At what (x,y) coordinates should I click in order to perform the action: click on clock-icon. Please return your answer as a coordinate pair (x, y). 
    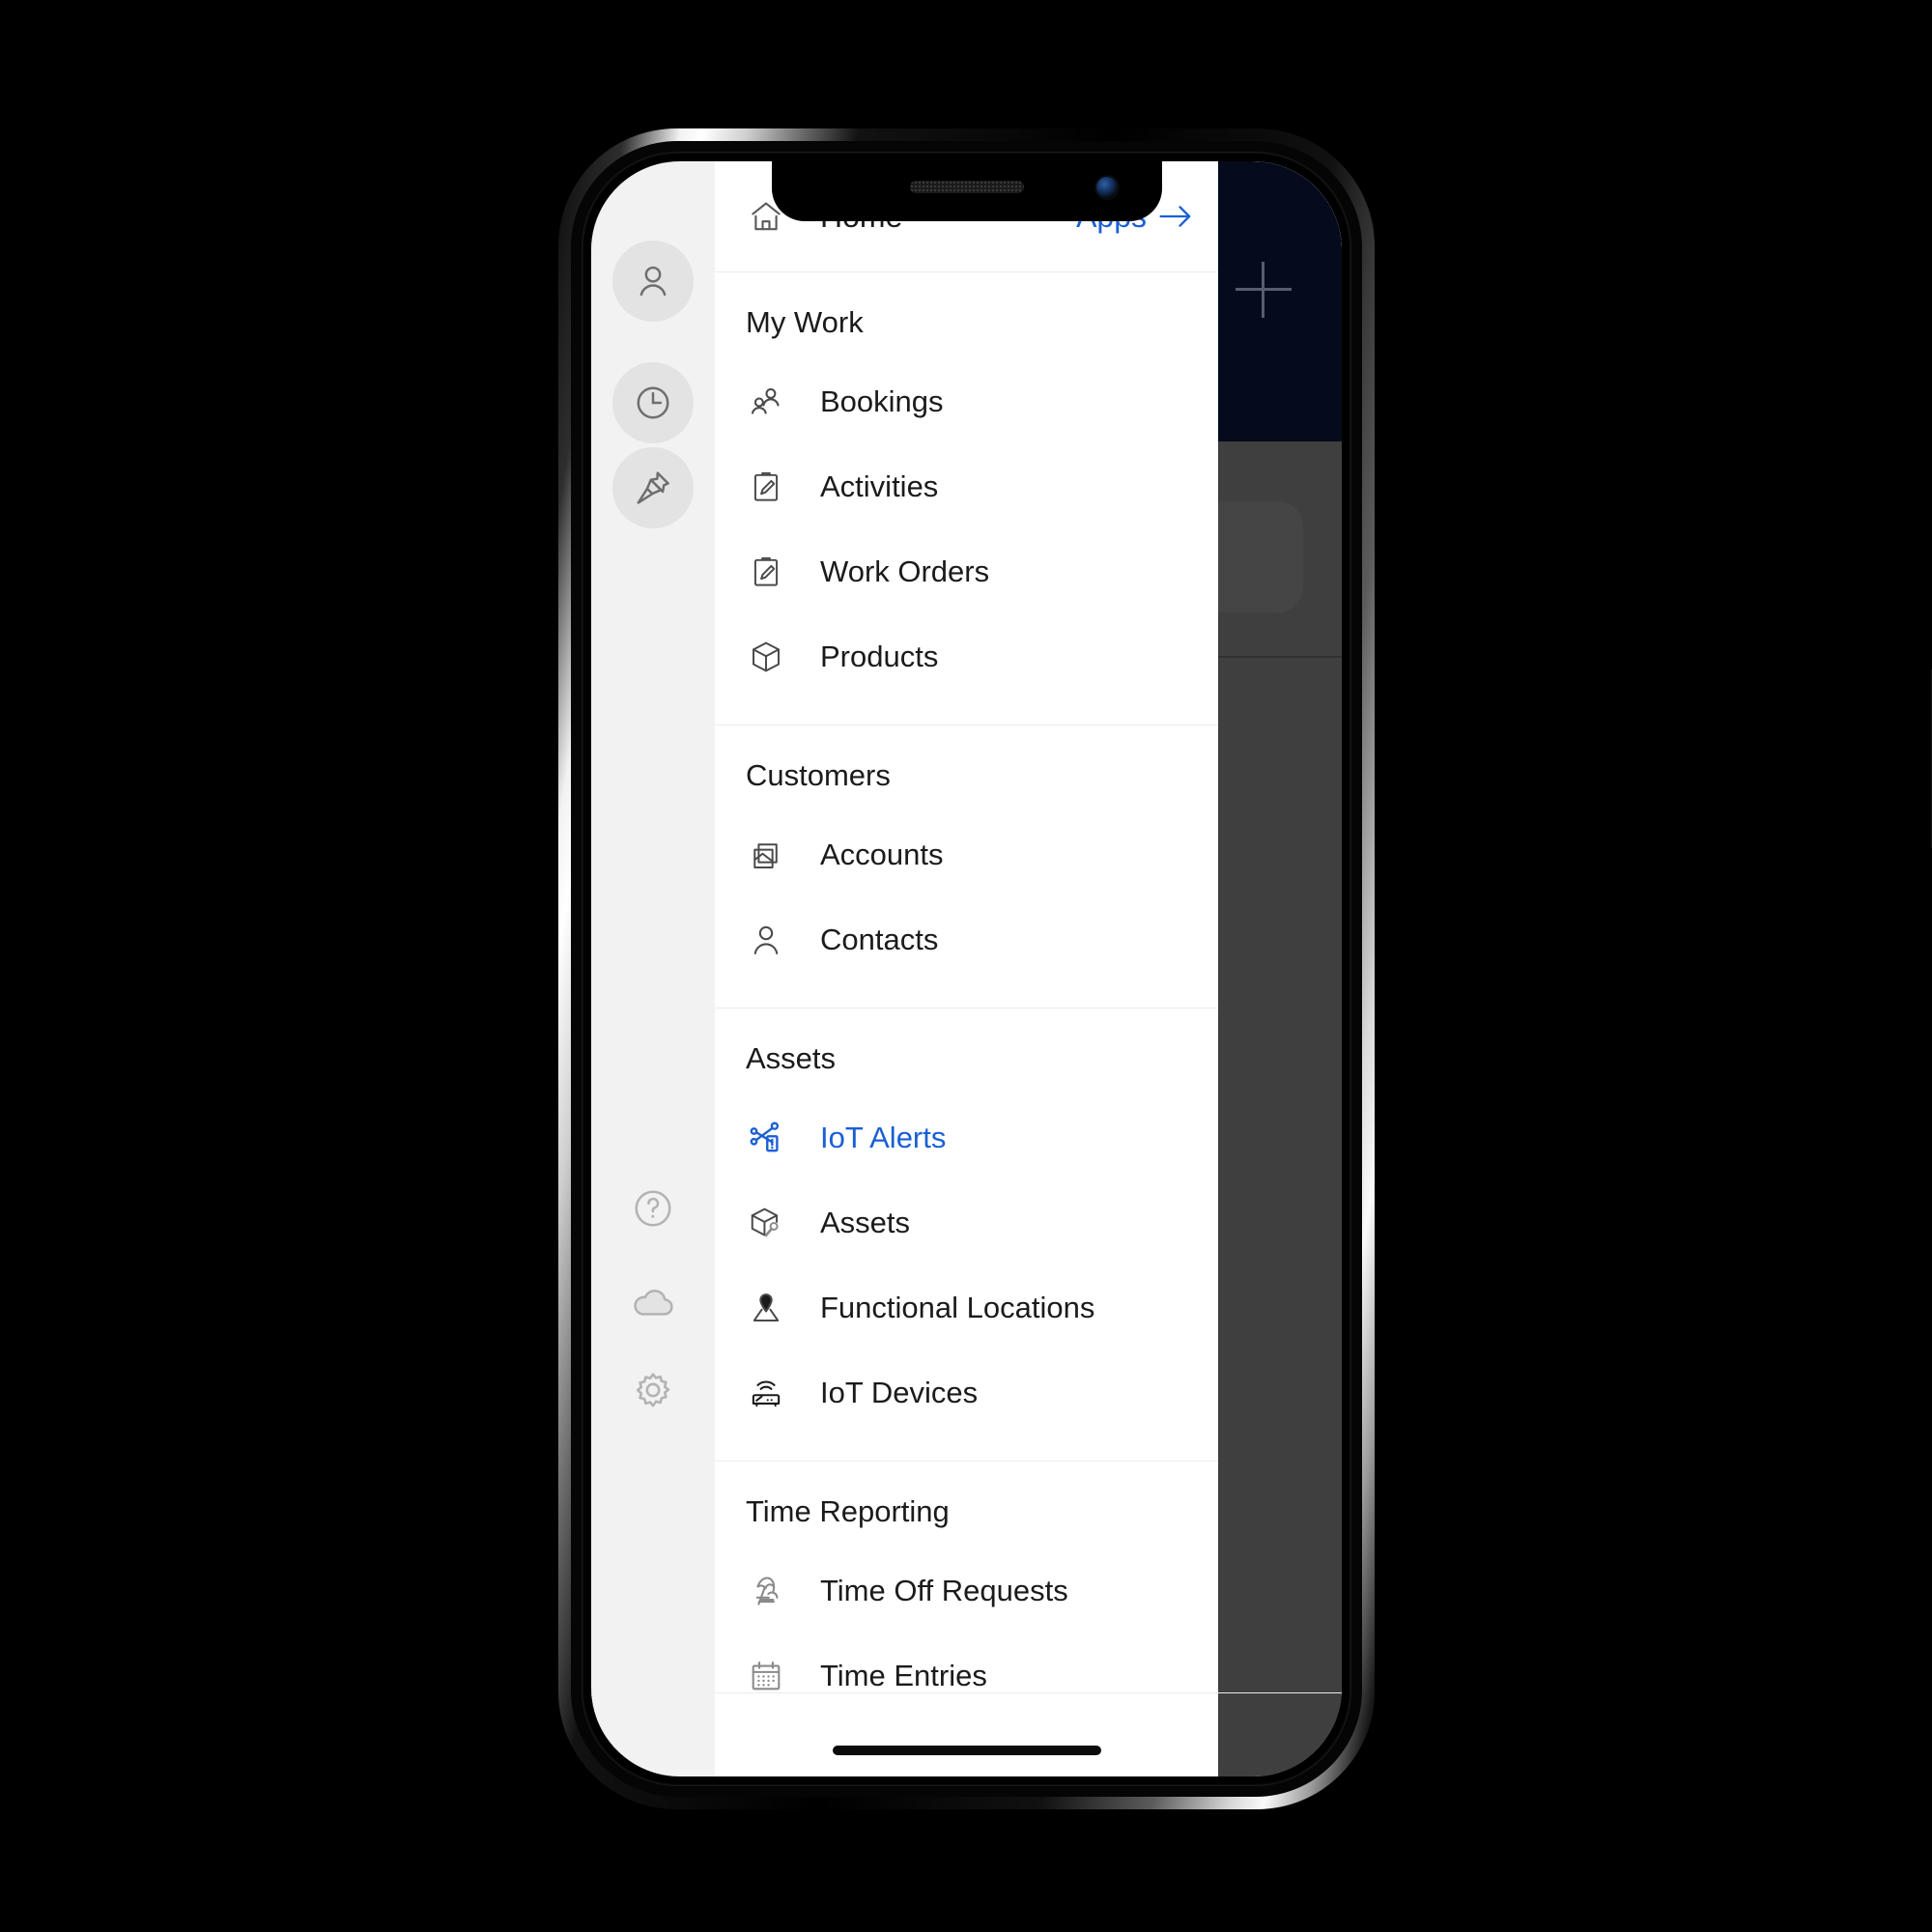
    Looking at the image, I should click on (653, 403).